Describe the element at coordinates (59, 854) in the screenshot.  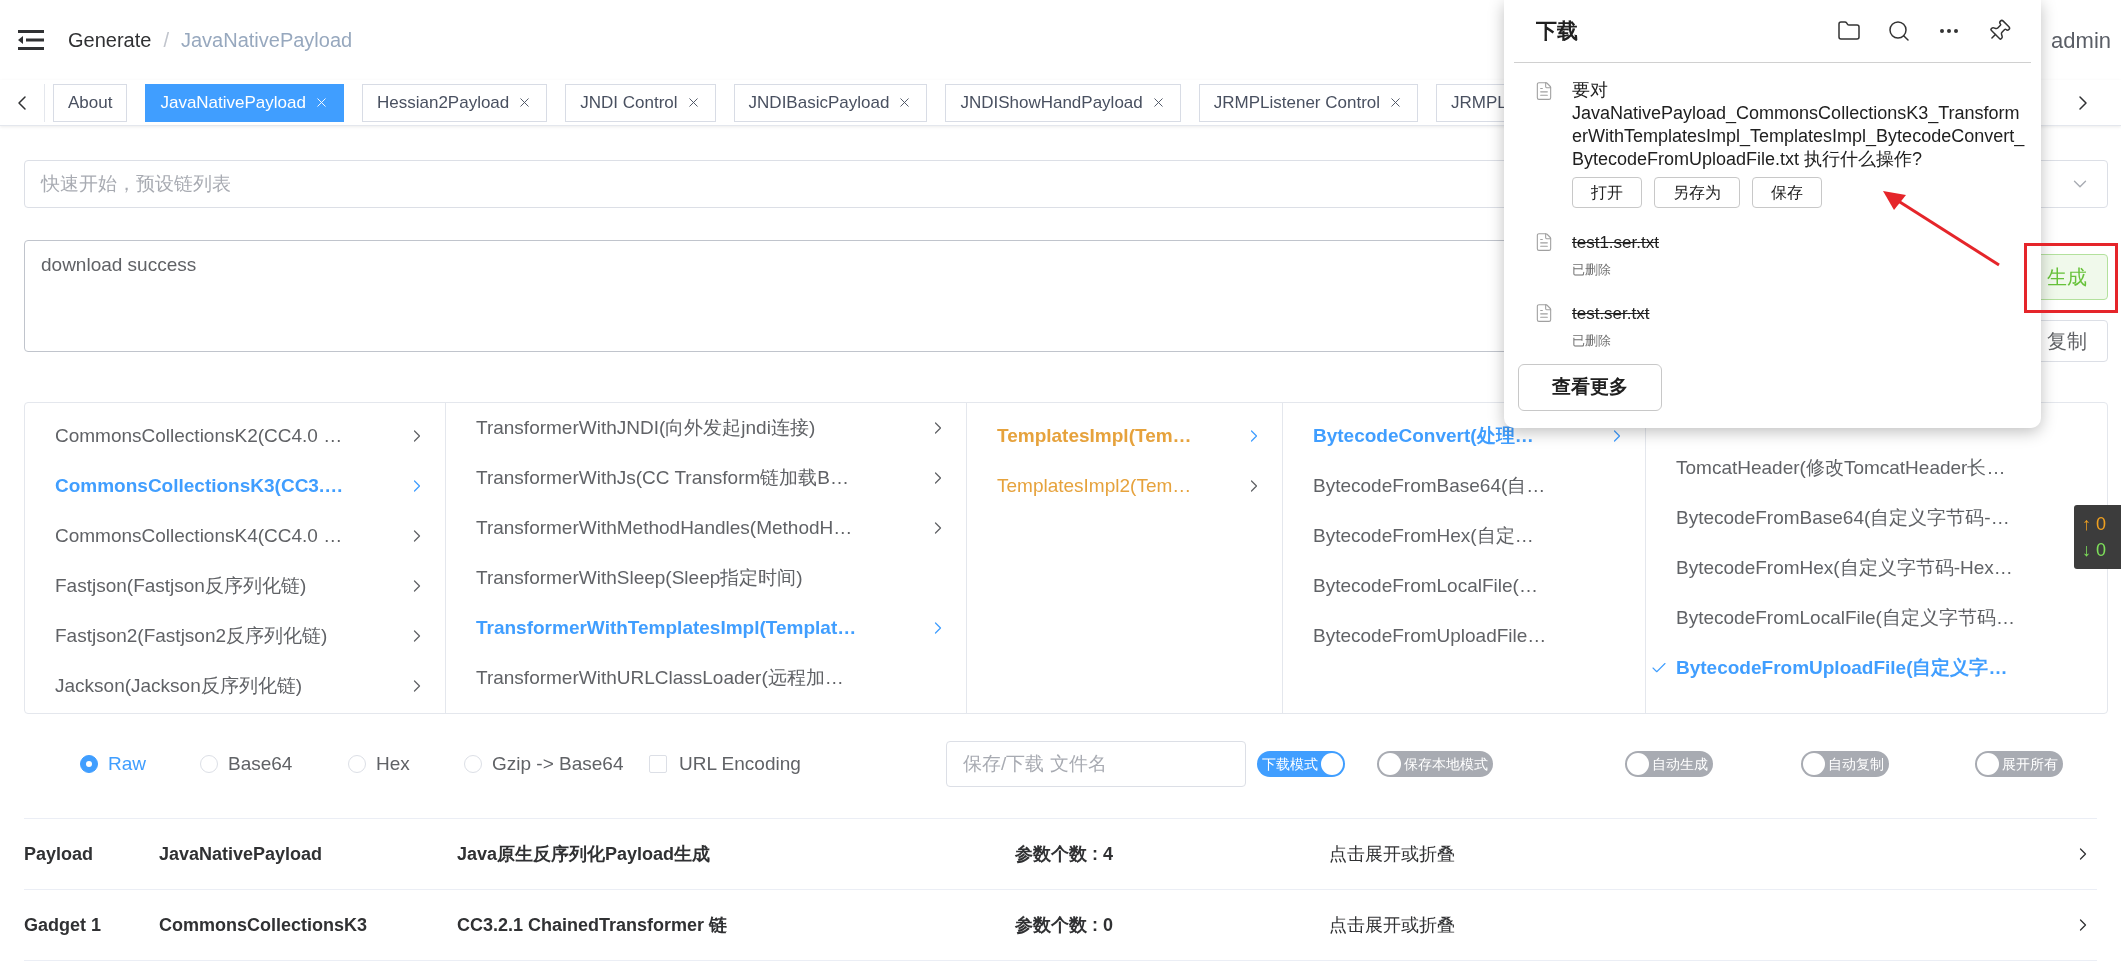
I see `table-cell-text: Payload` at that location.